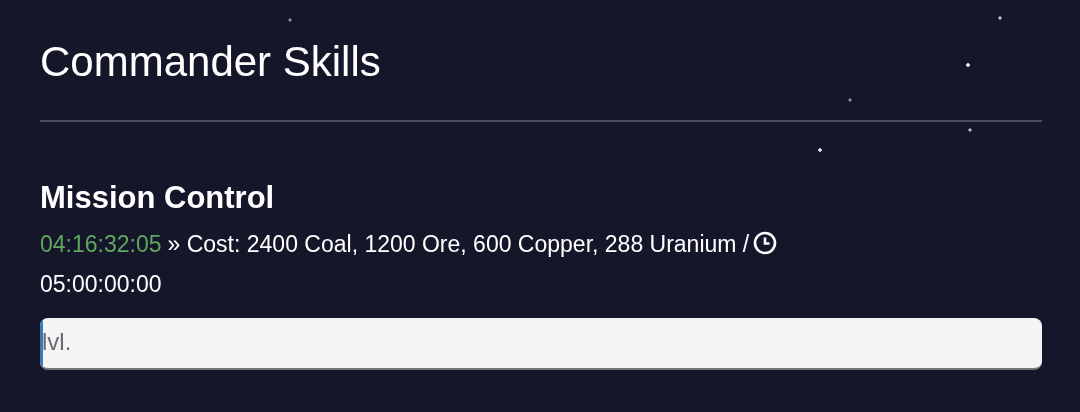  I want to click on cost-text: » Cost: 2400 Coal, 1200 Ore, 600 Copper, 288 Uranium /, so click(458, 244).